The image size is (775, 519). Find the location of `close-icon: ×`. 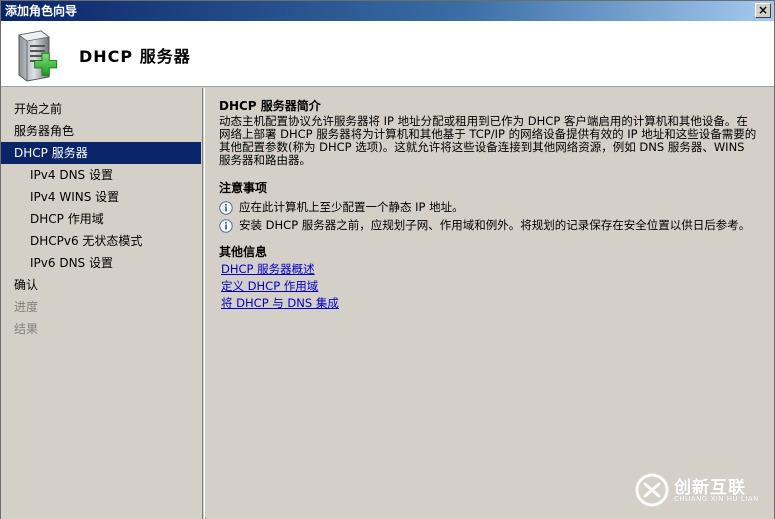

close-icon: × is located at coordinates (763, 10).